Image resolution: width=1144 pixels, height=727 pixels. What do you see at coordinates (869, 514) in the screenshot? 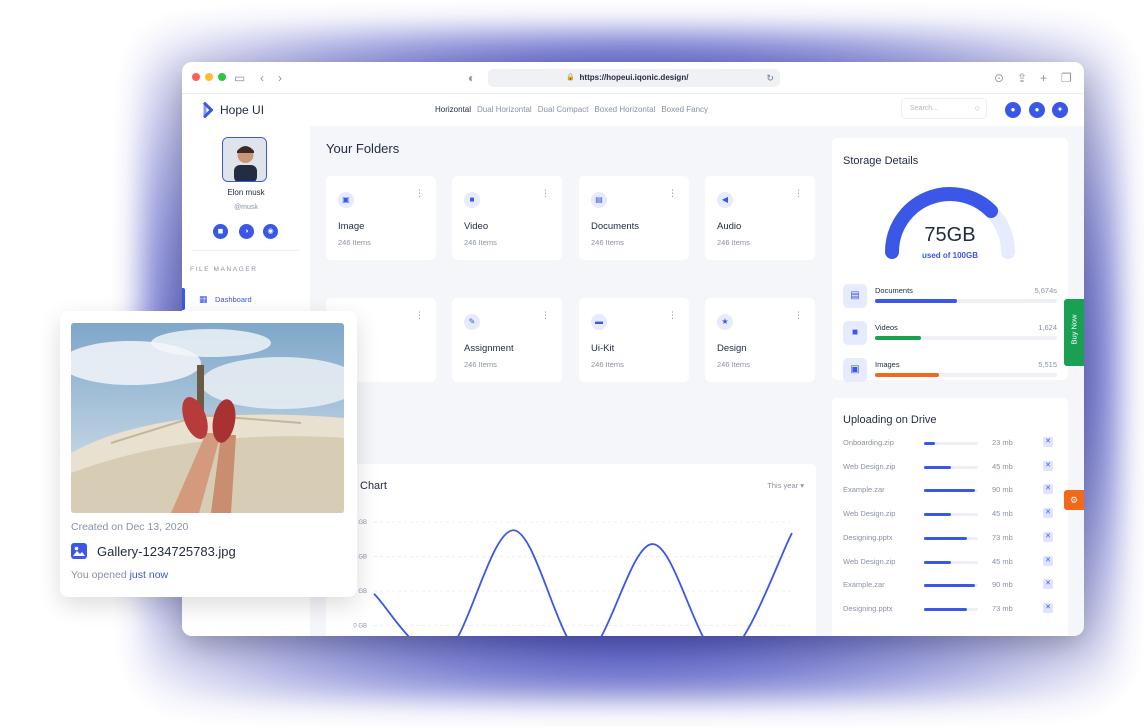
I see `upload-file-name: Web Design.zip` at bounding box center [869, 514].